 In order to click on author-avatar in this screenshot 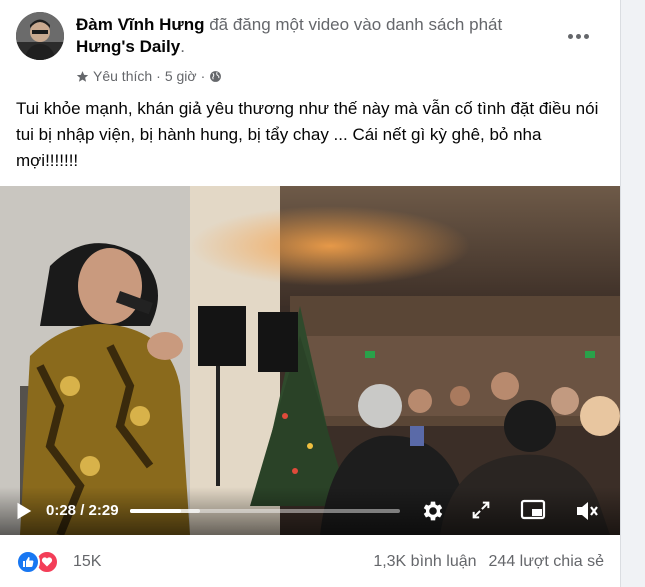, I will do `click(40, 36)`.